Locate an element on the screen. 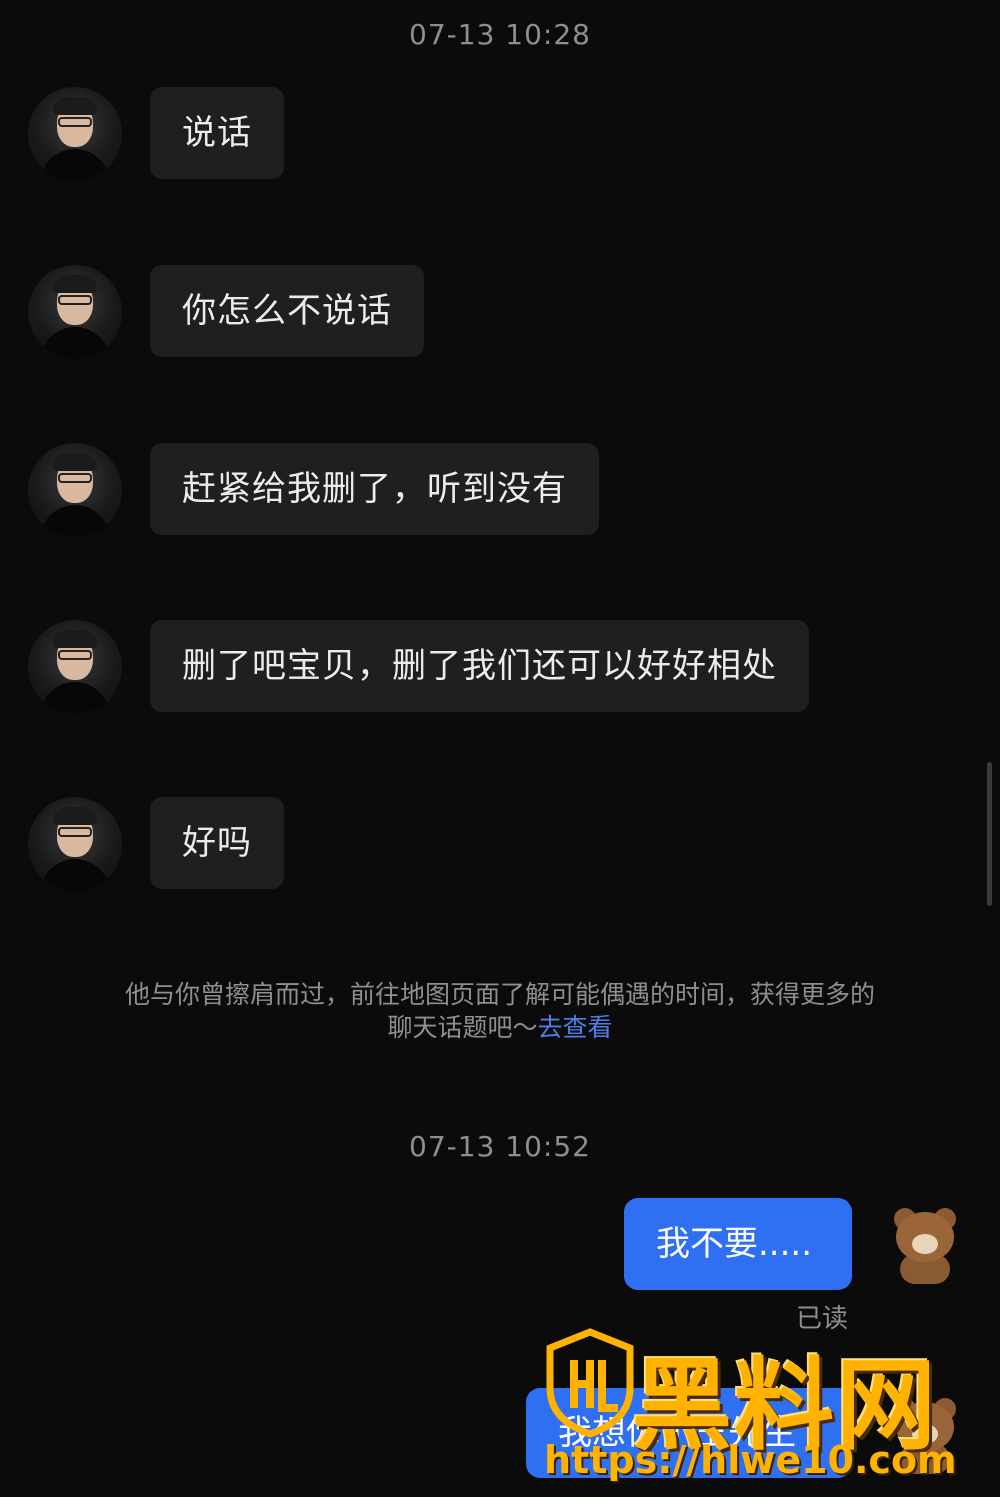 Image resolution: width=1000 pixels, height=1497 pixels. scrollbar is located at coordinates (989, 834).